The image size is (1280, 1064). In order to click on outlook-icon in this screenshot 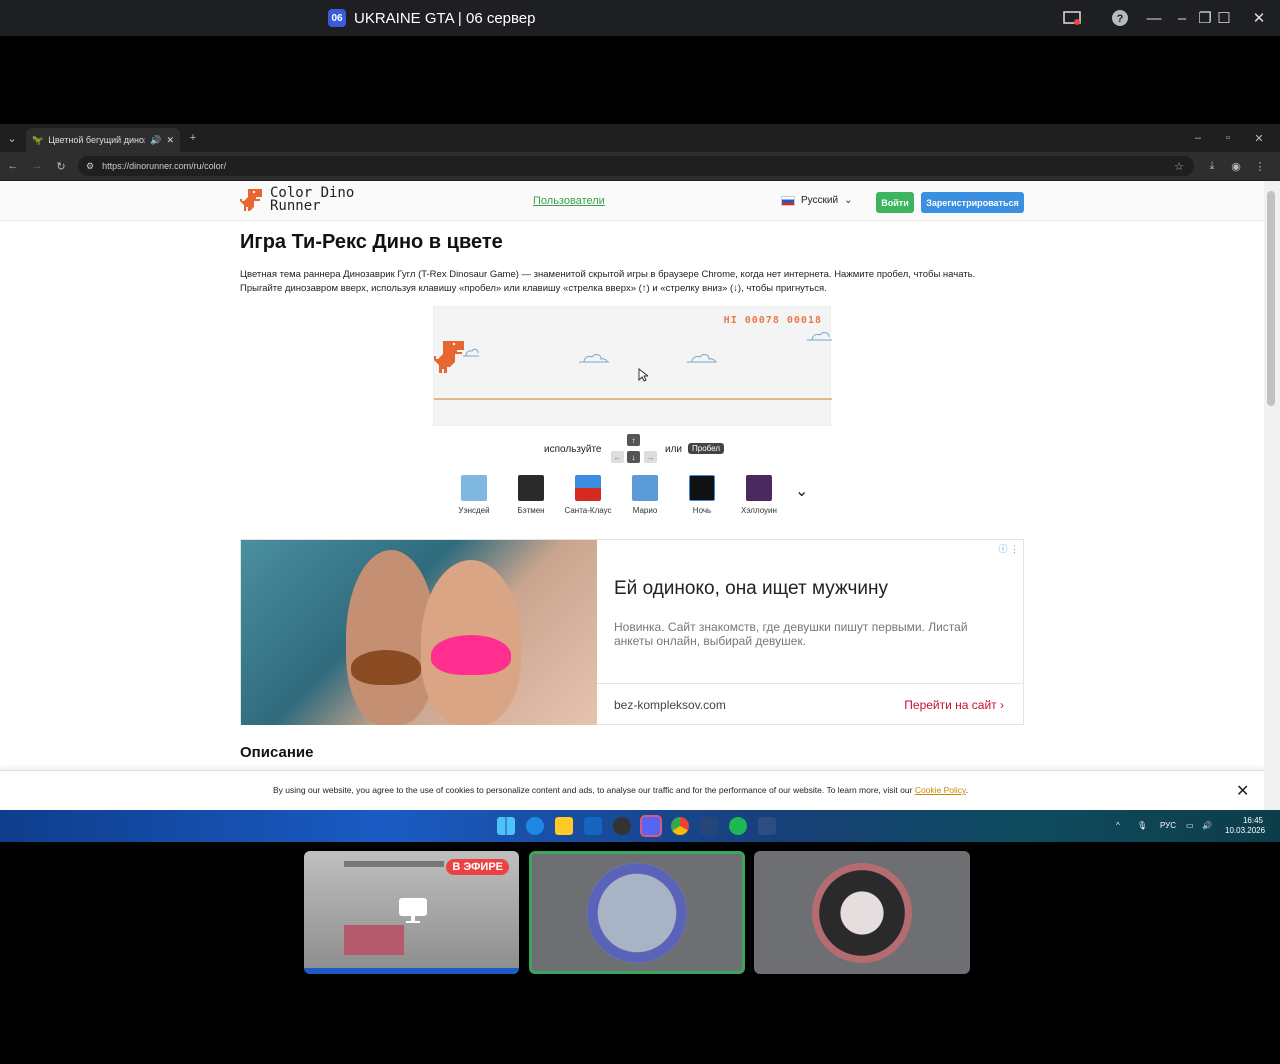, I will do `click(593, 826)`.